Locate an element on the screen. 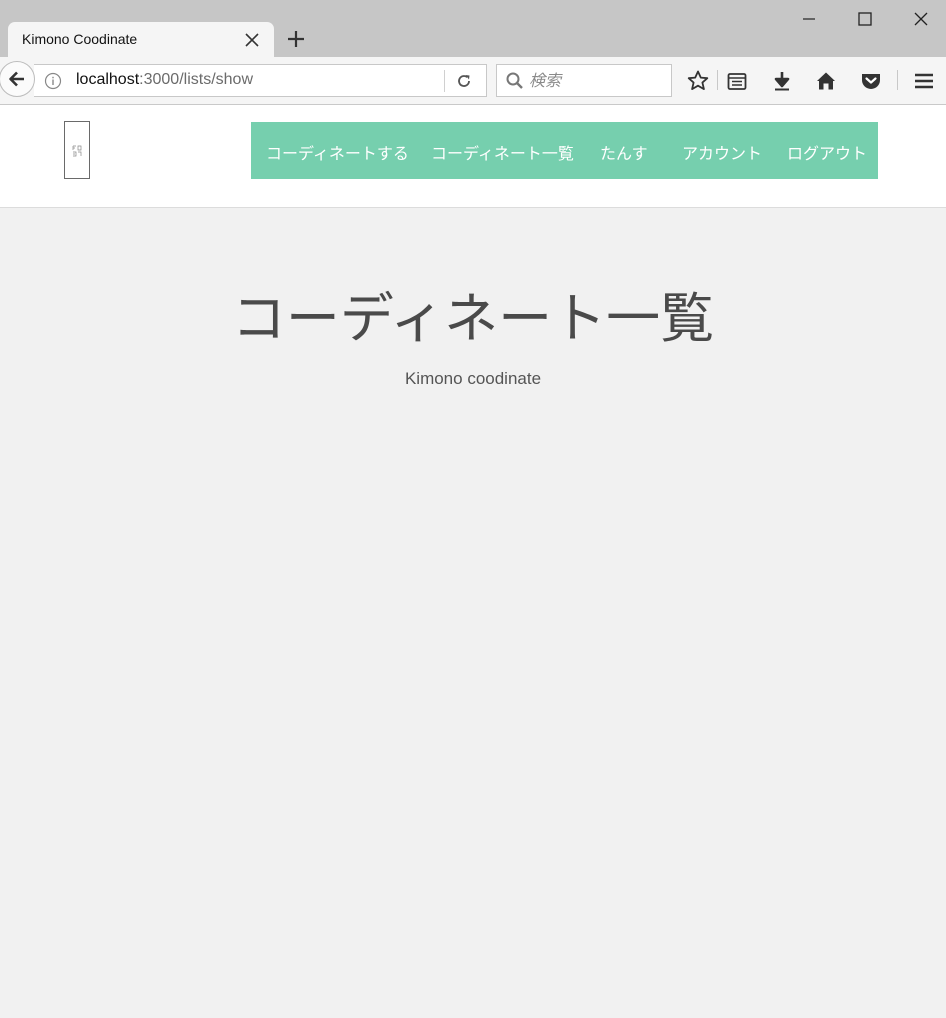  maximize-icon is located at coordinates (865, 19).